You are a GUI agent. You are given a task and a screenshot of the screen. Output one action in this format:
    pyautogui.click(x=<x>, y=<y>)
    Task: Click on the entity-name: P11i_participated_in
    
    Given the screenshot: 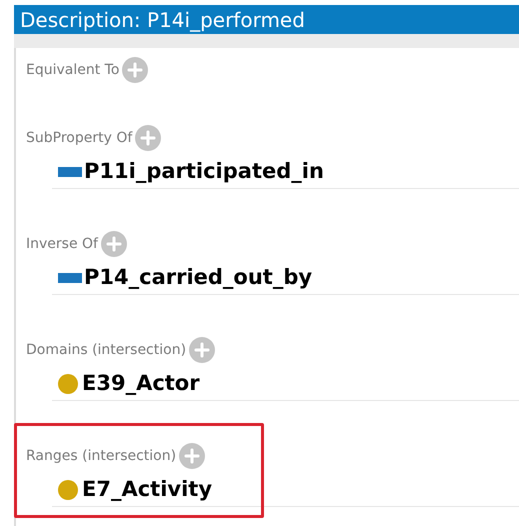 What is the action you would take?
    pyautogui.click(x=204, y=172)
    